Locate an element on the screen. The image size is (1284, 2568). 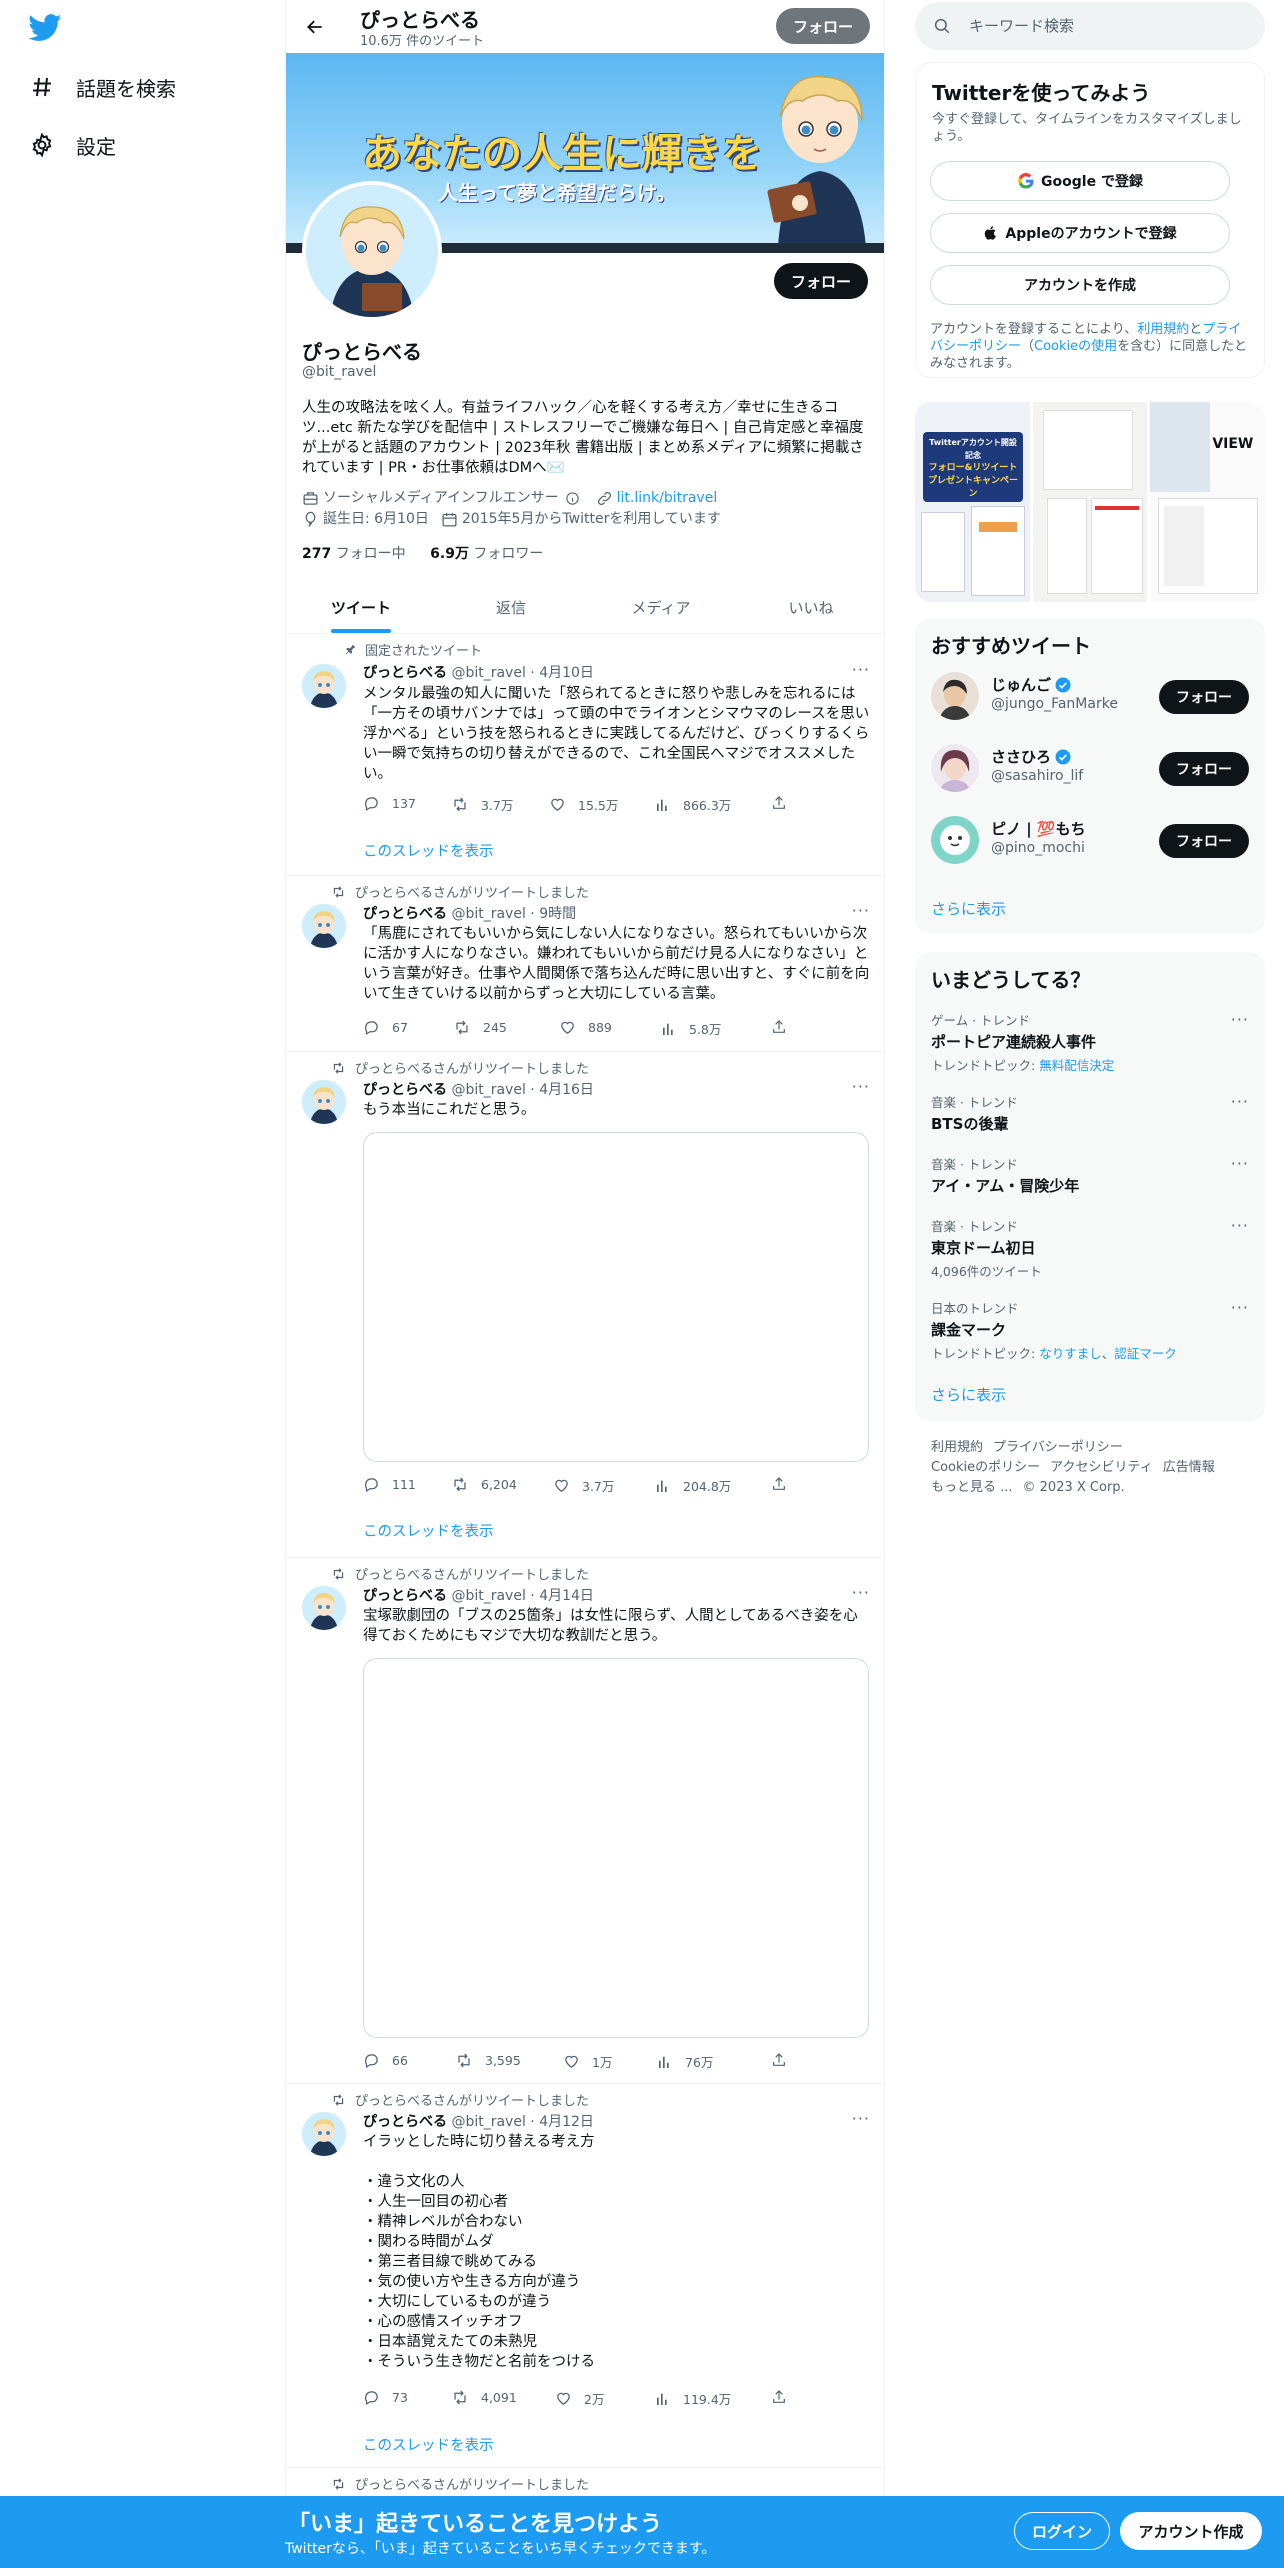
trend-item: 音楽 · トレンド BTSの後輩 ··· is located at coordinates (1090, 1113).